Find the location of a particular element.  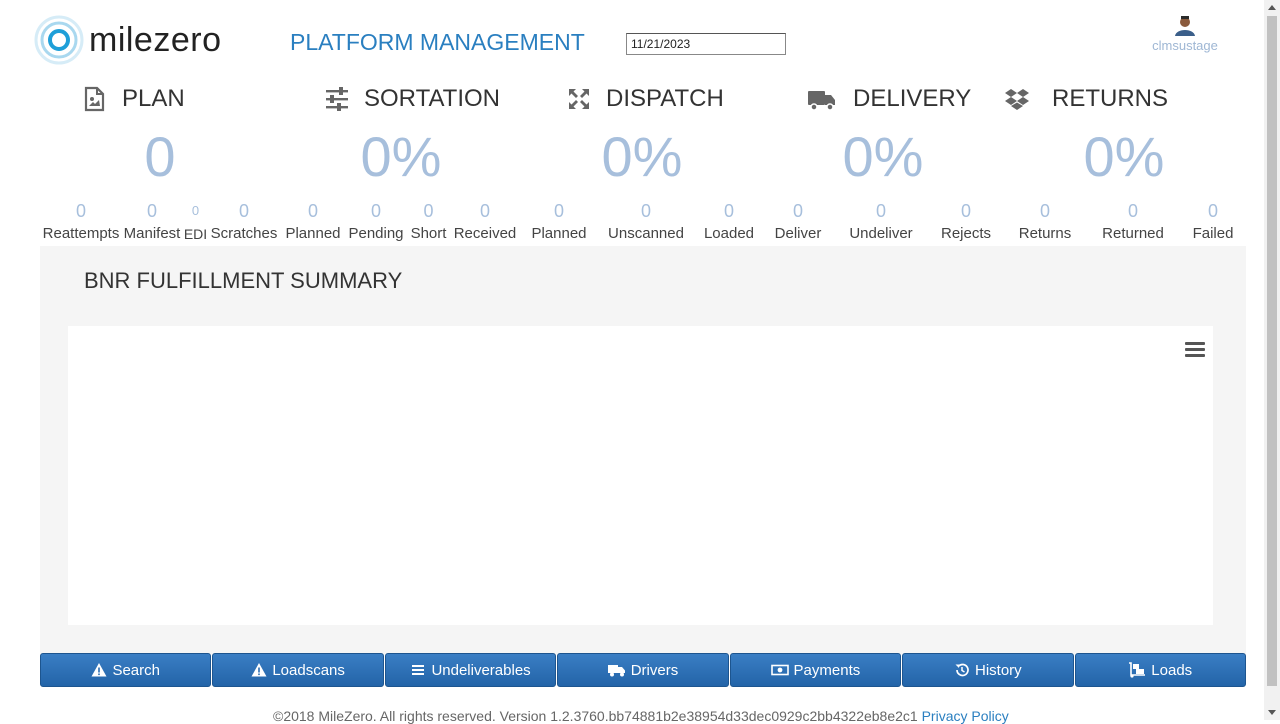

sortation-metric: 0% is located at coordinates (401, 156).